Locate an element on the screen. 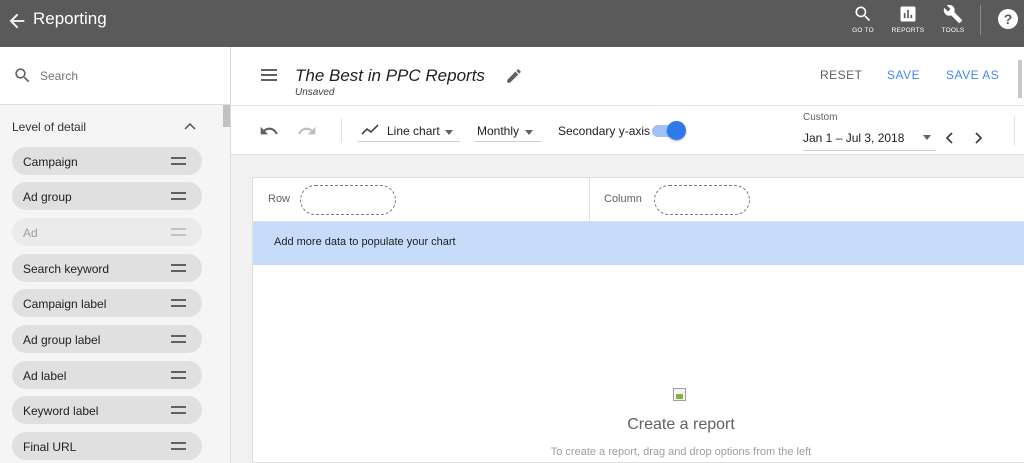 This screenshot has width=1024, height=463. dimension-chip-final-url: Final URL is located at coordinates (107, 446).